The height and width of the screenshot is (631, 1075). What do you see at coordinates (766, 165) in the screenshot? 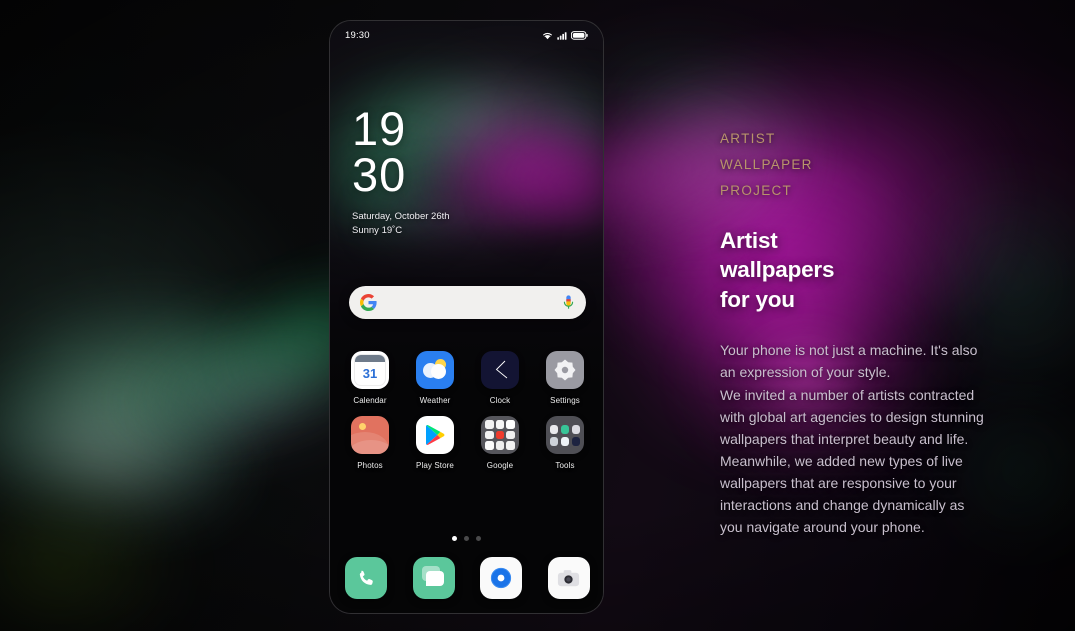
I see `eyebrow-line: WALLPAPER` at bounding box center [766, 165].